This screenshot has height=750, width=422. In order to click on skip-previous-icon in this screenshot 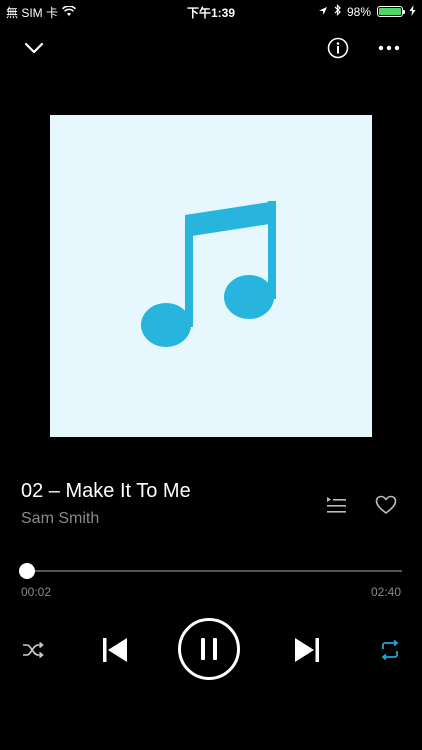, I will do `click(115, 650)`.